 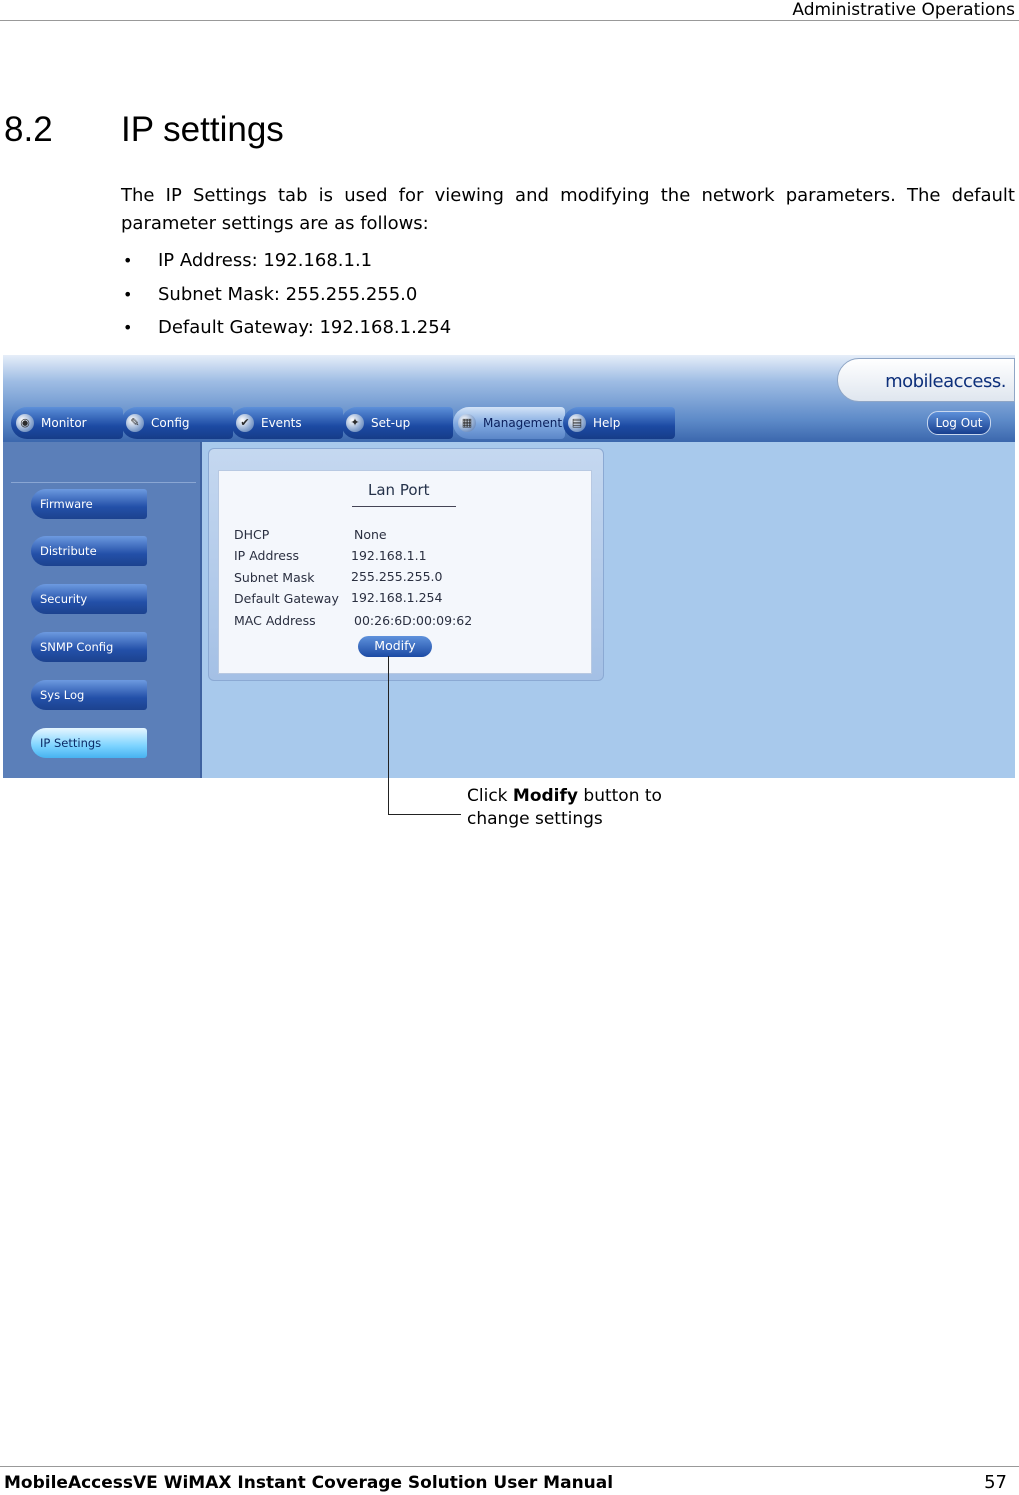 What do you see at coordinates (286, 265) in the screenshot?
I see `list-item: IP Address: 192.168.1.1` at bounding box center [286, 265].